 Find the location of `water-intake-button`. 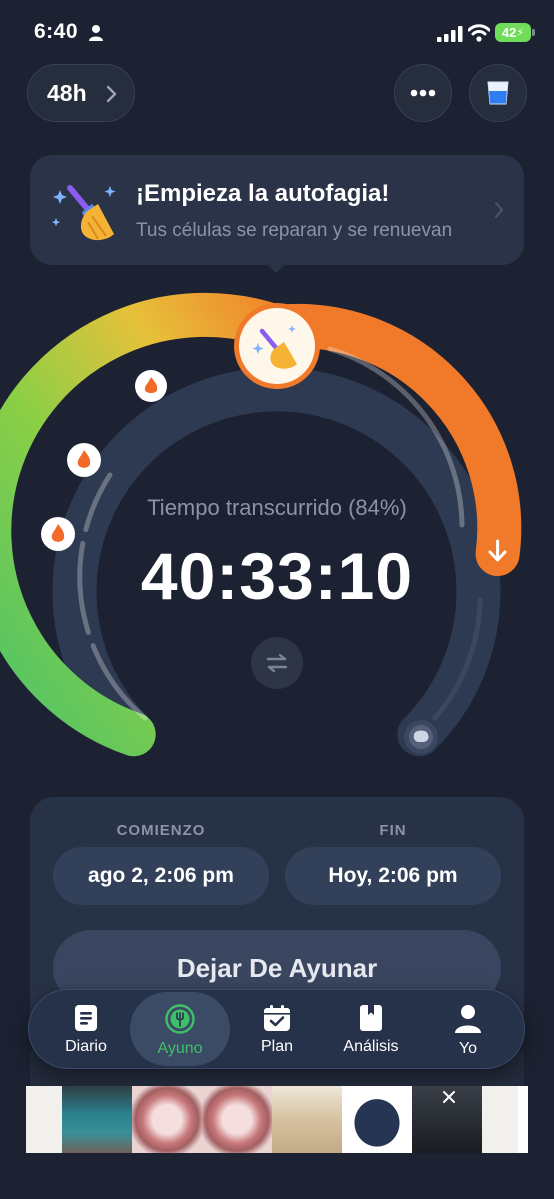

water-intake-button is located at coordinates (498, 93).